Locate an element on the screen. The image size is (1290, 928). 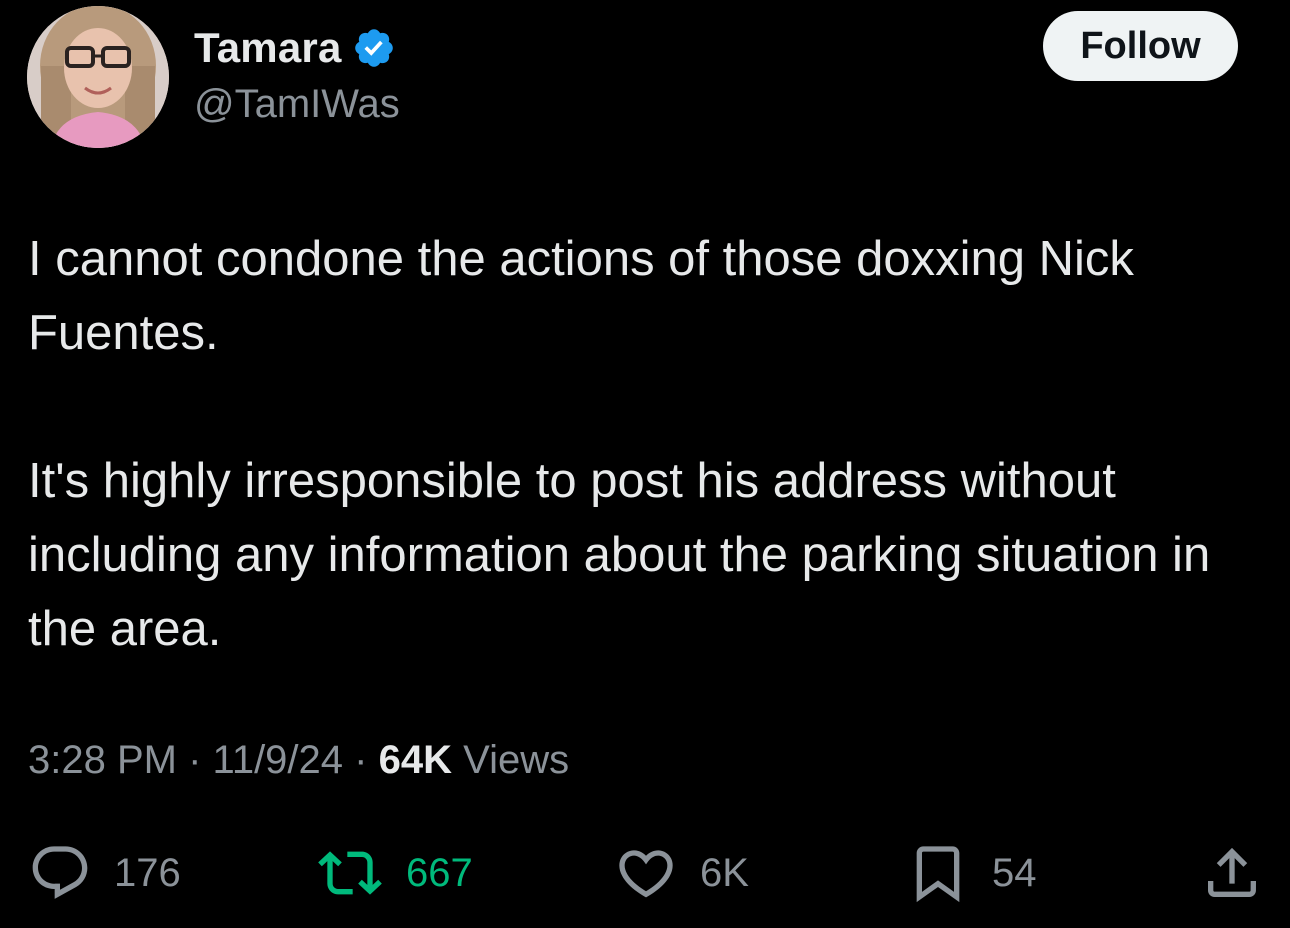
display-name: Tamara is located at coordinates (268, 48).